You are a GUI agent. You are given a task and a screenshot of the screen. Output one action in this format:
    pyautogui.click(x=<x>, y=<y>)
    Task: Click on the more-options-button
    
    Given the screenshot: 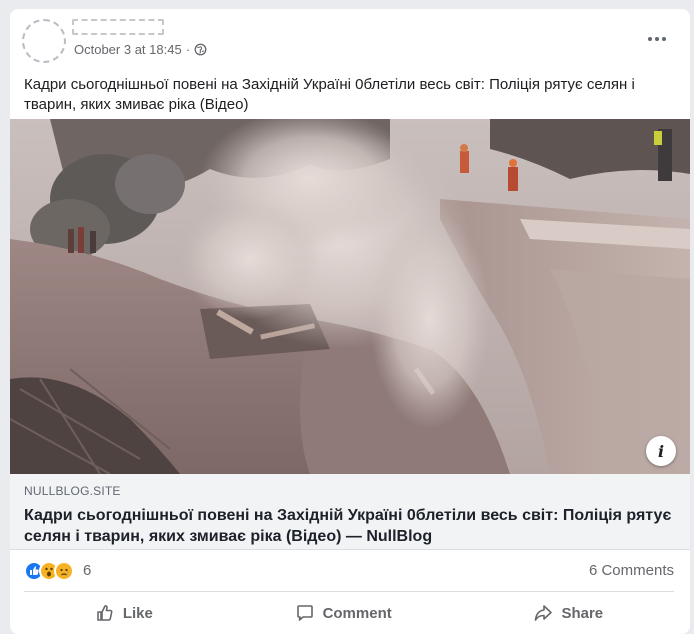 What is the action you would take?
    pyautogui.click(x=657, y=39)
    